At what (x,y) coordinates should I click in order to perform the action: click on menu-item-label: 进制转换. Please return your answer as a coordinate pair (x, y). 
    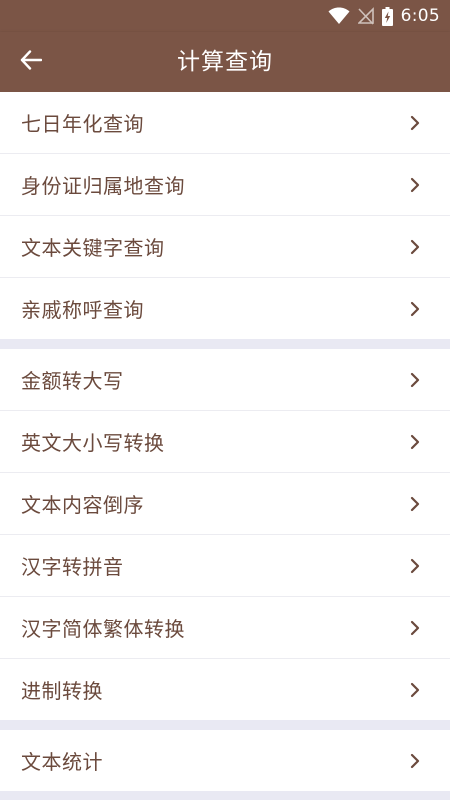
    Looking at the image, I should click on (62, 691).